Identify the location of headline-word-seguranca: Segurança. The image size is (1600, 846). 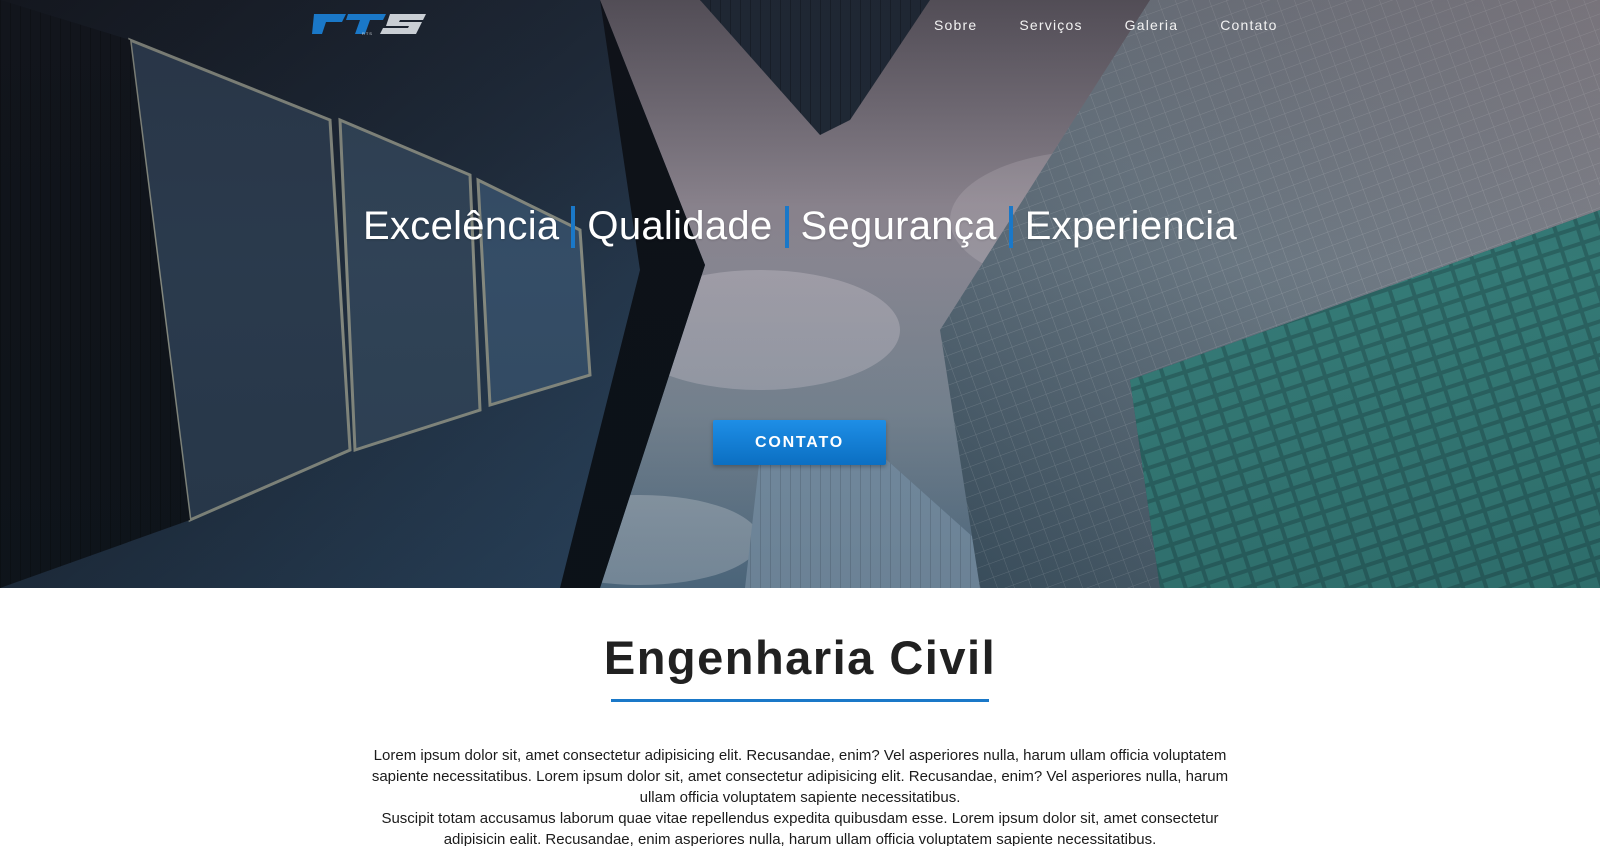
(898, 226).